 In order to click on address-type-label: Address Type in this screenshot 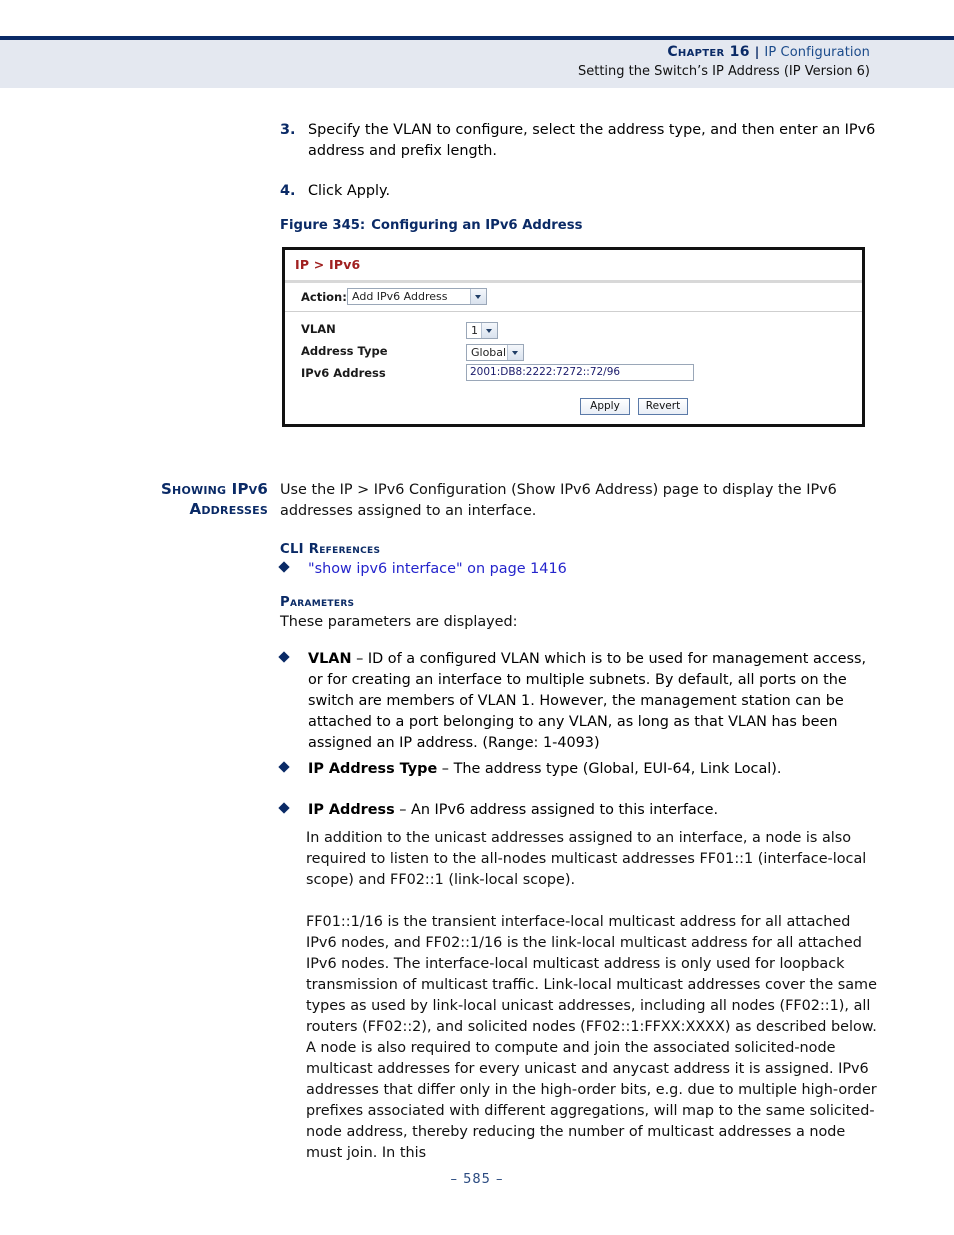, I will do `click(344, 351)`.